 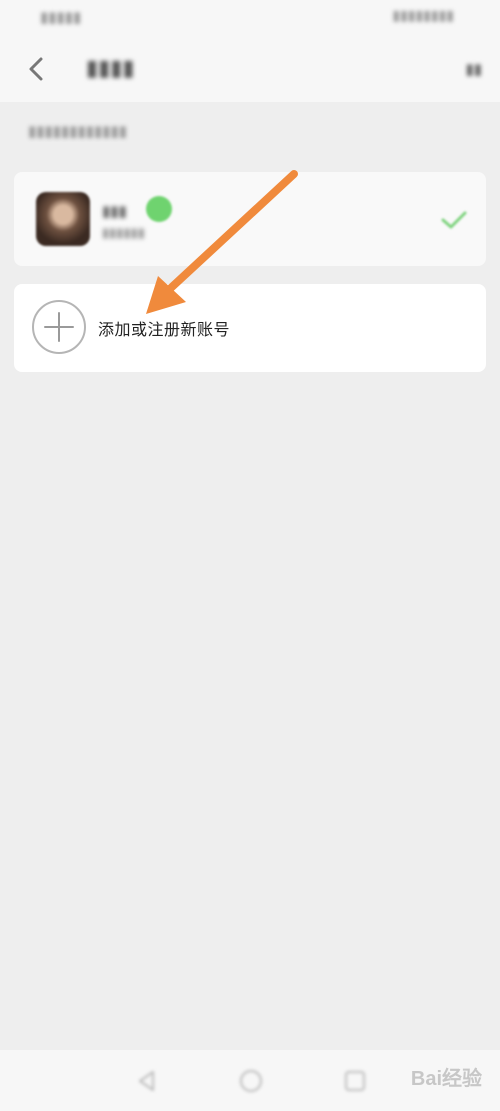 What do you see at coordinates (63, 219) in the screenshot?
I see `avatar` at bounding box center [63, 219].